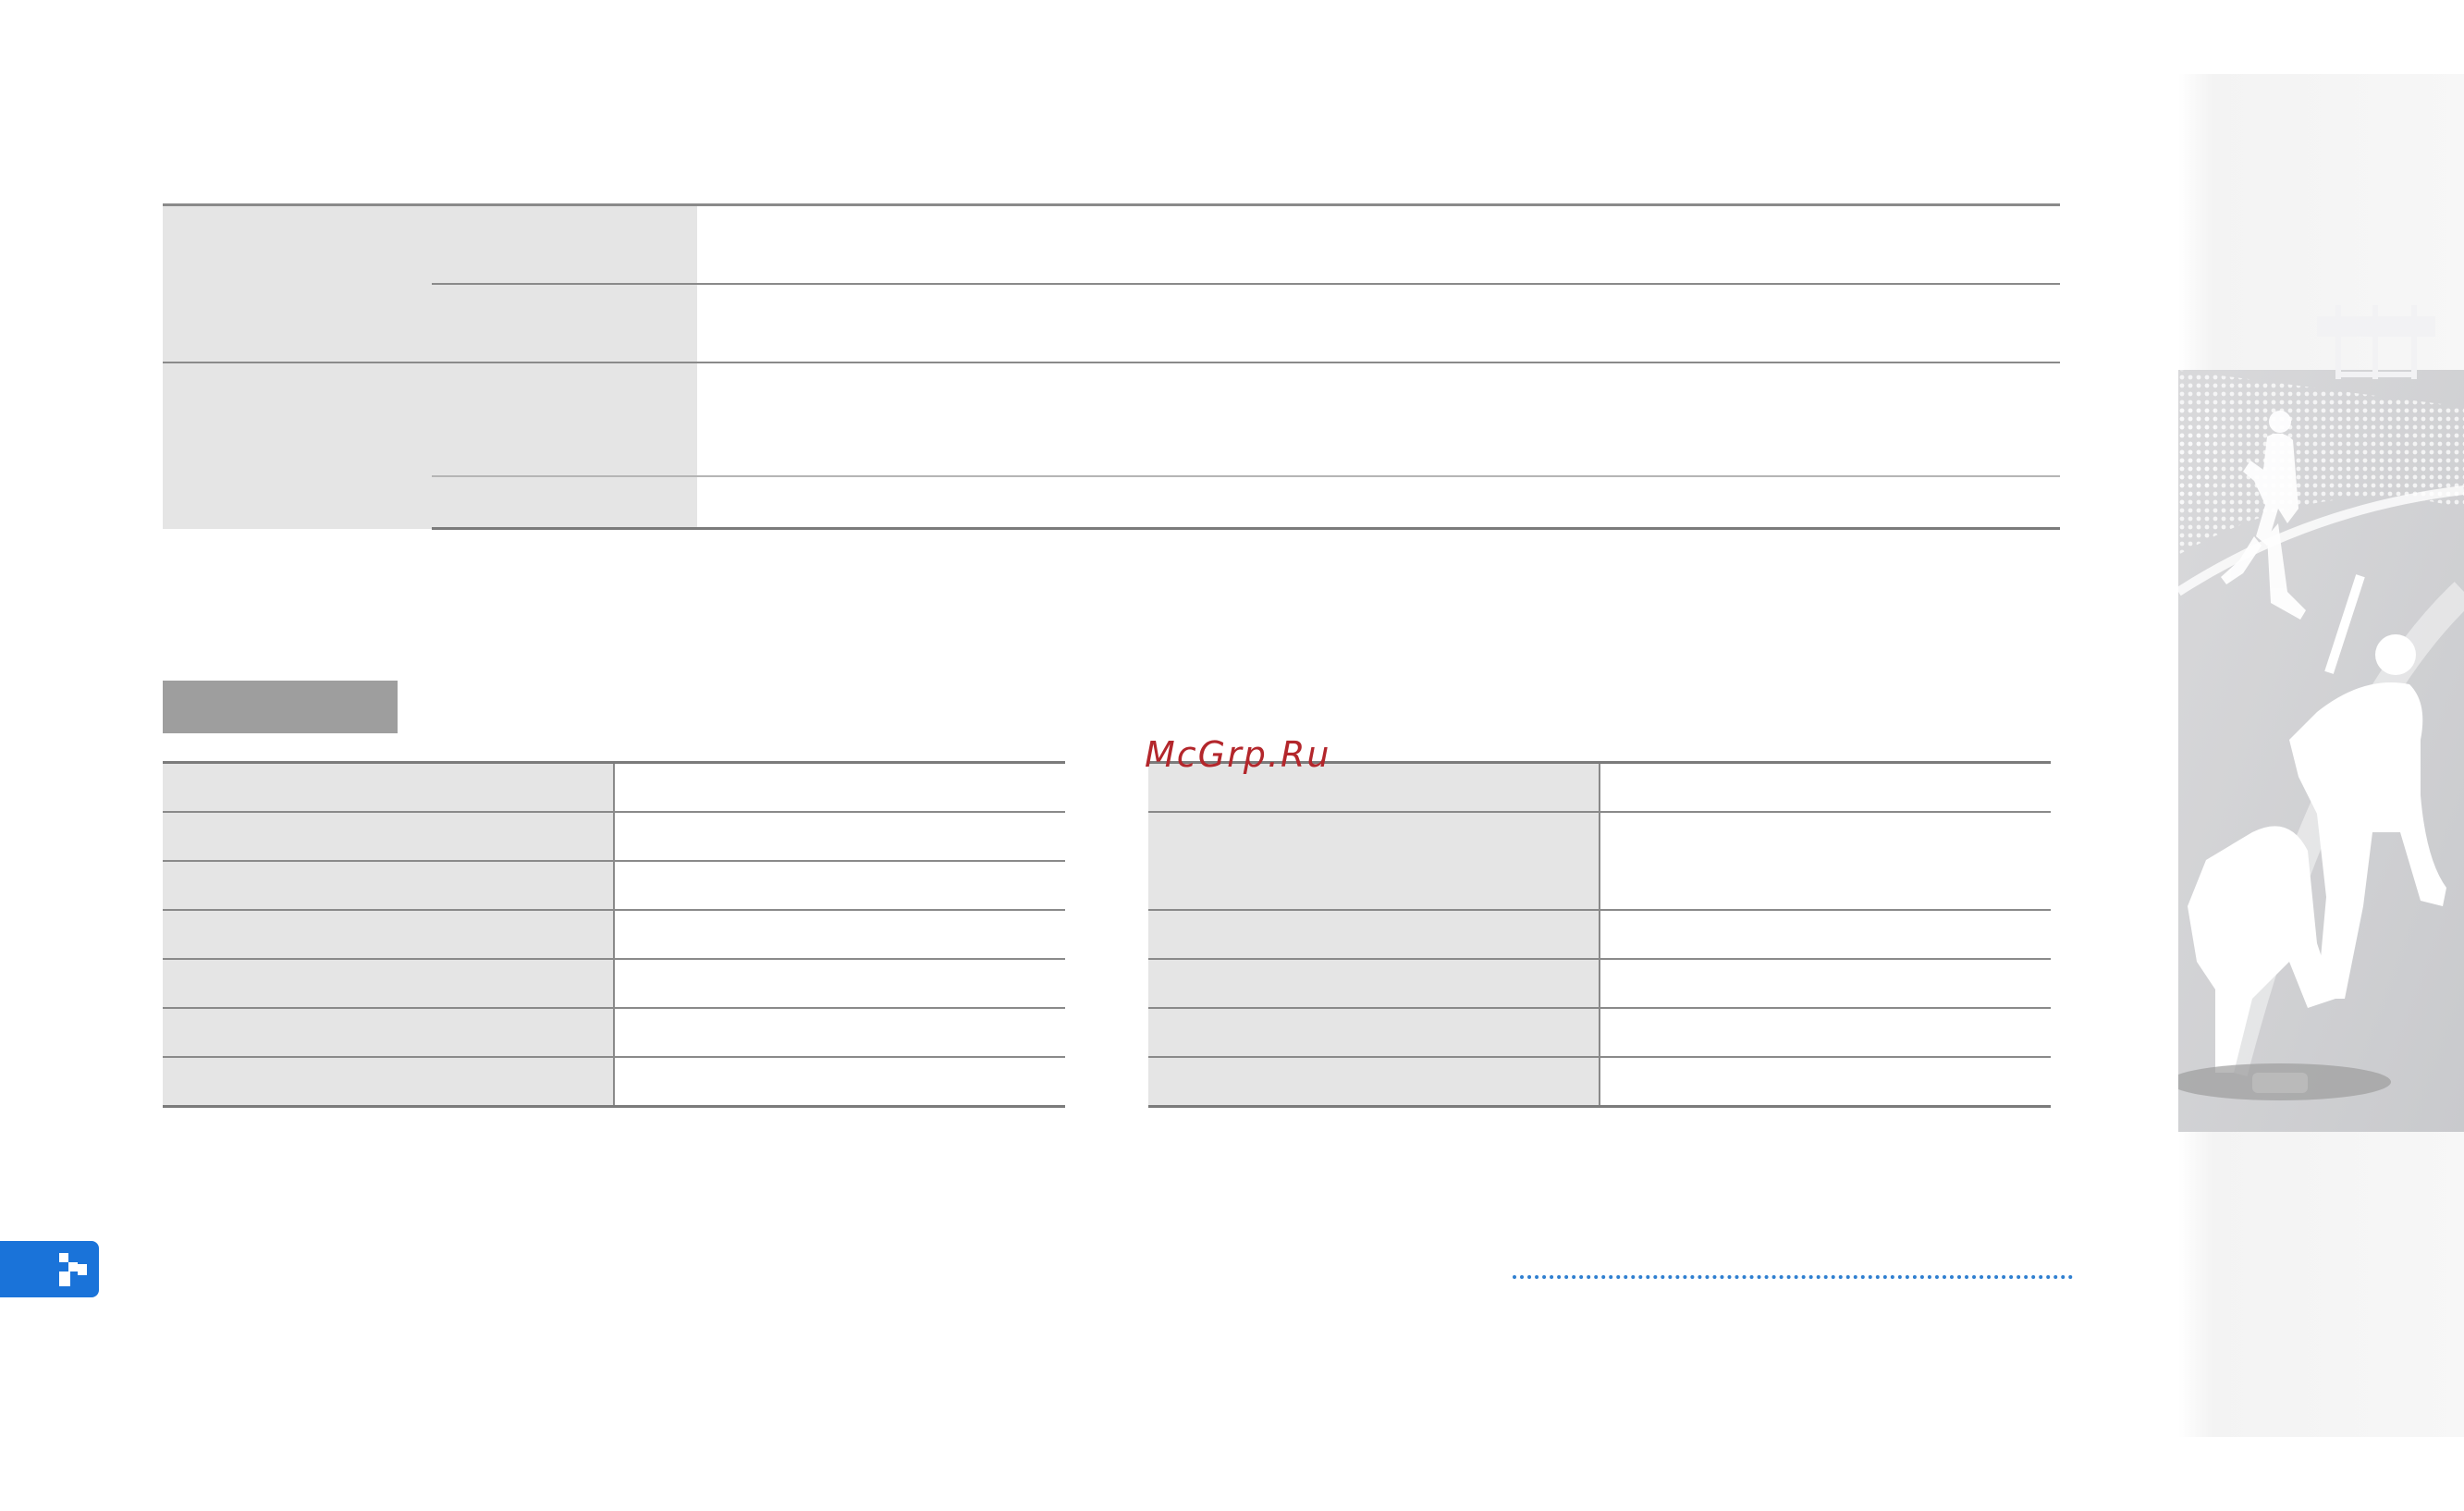  I want to click on section-heading-box, so click(280, 707).